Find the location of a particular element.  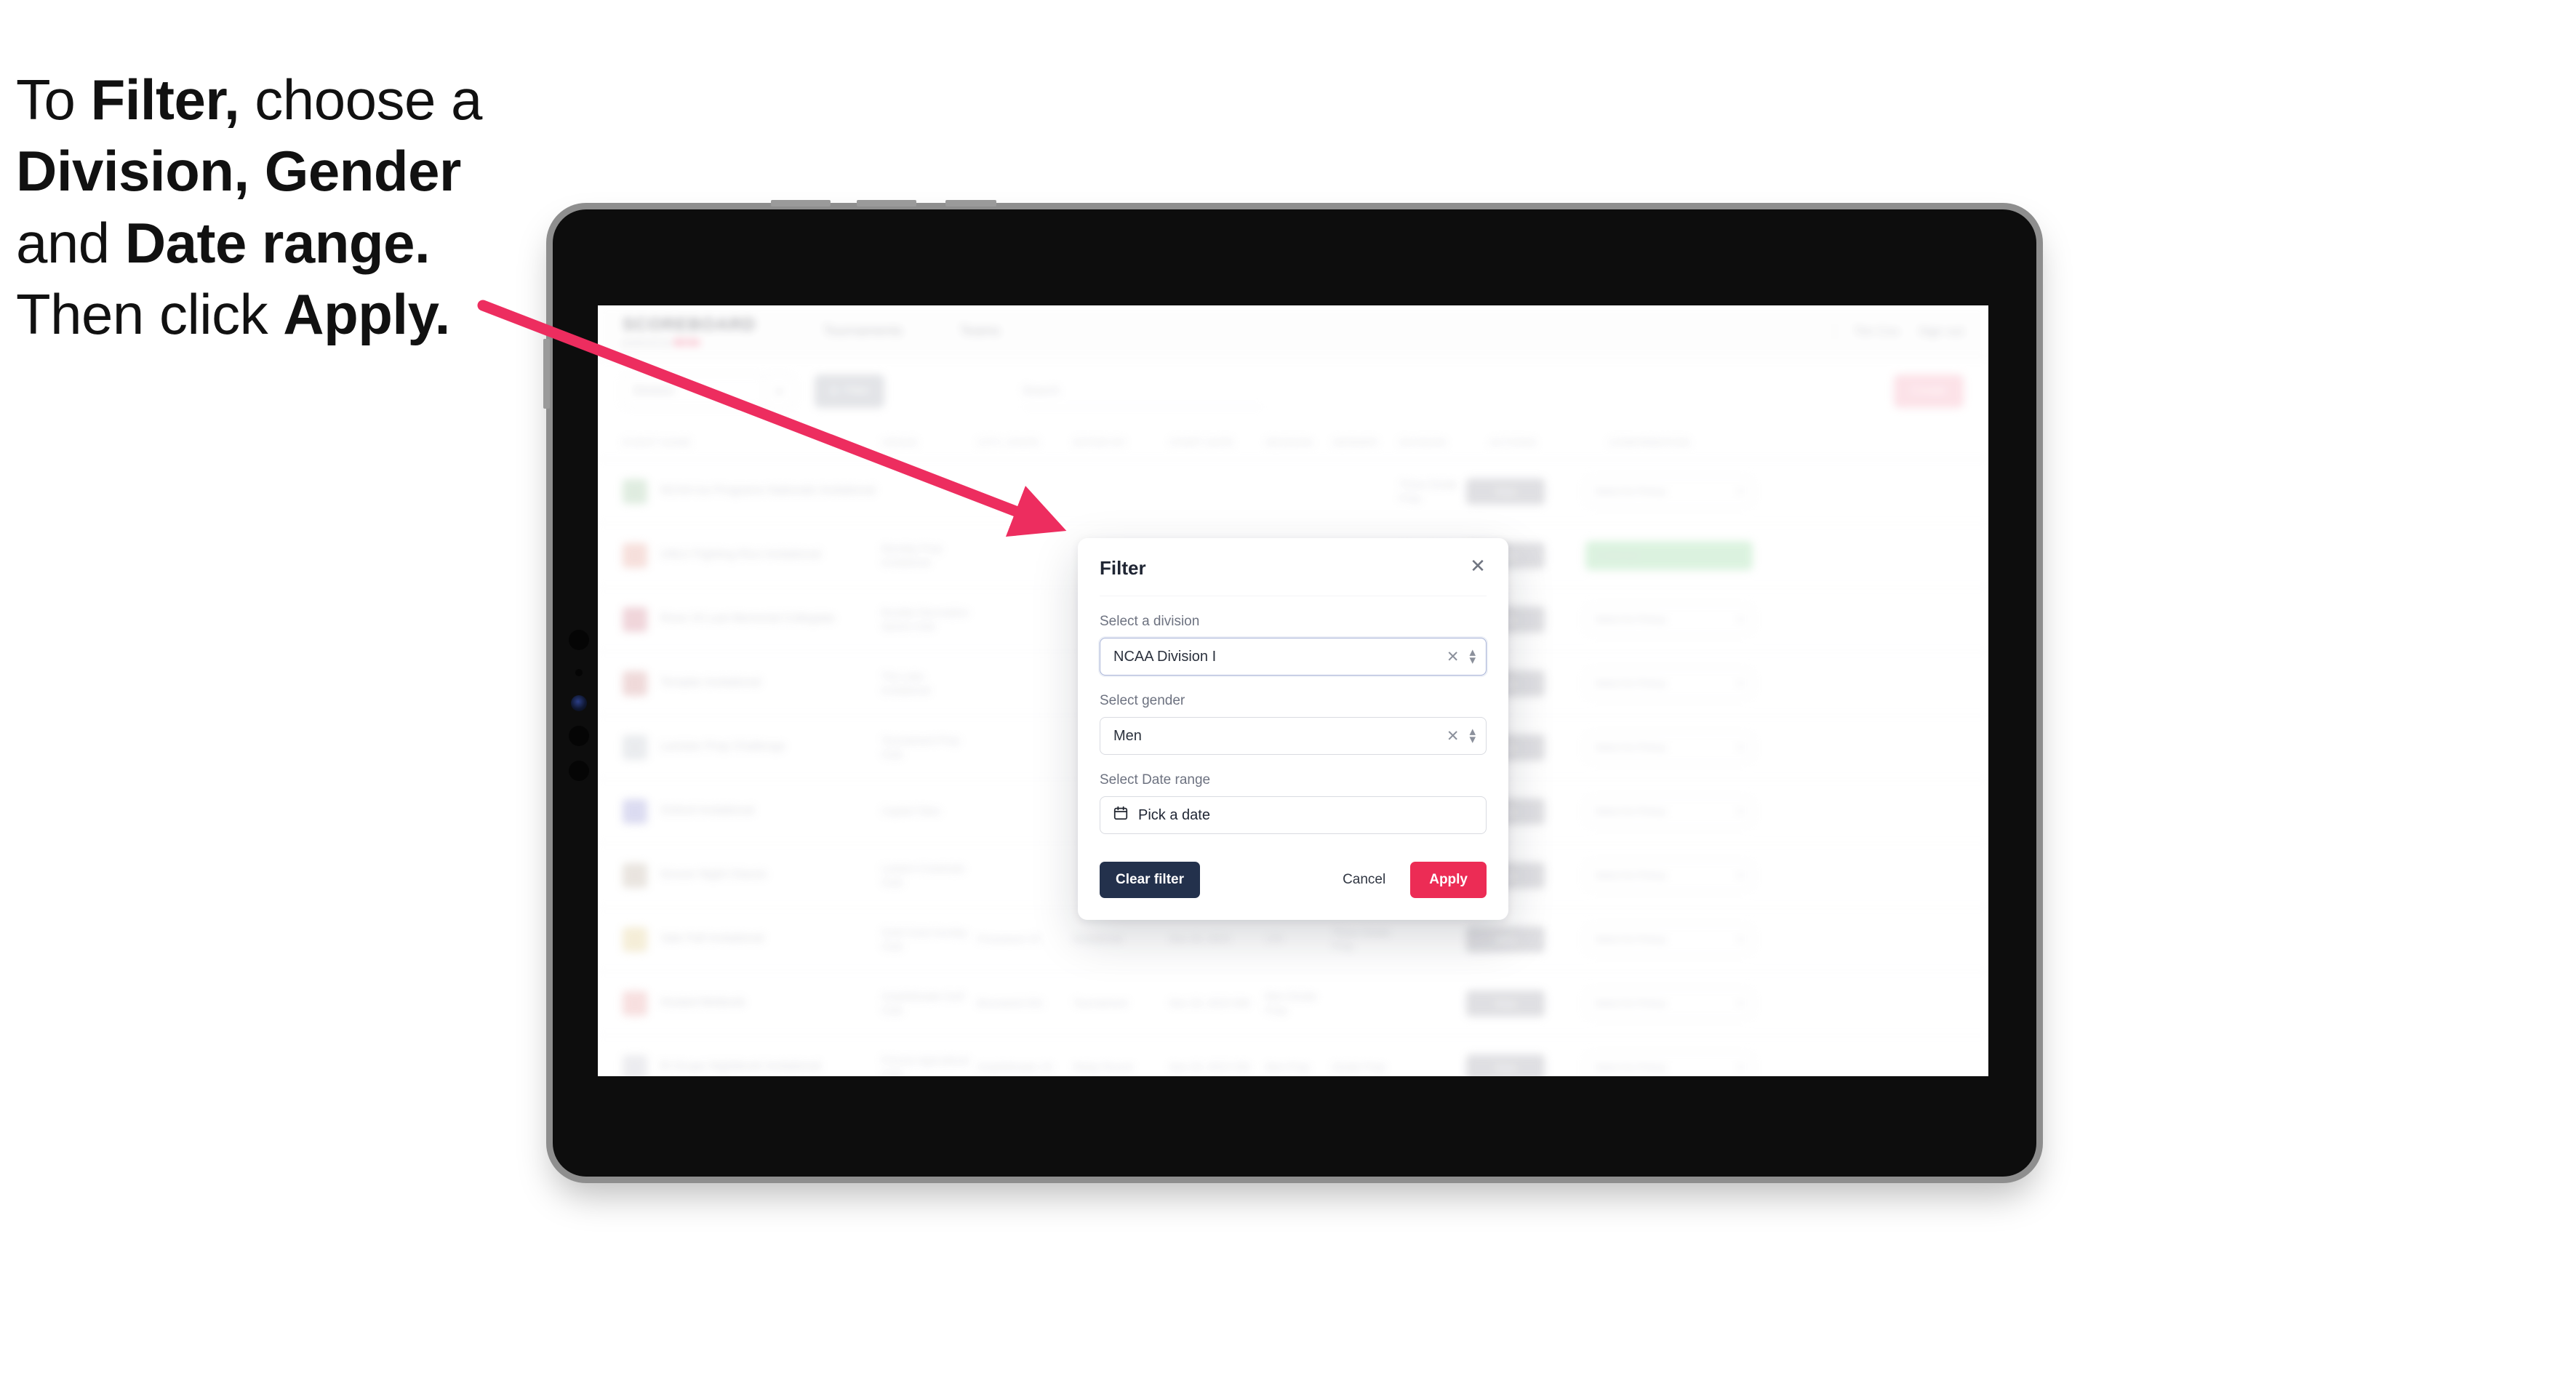

dialog-actions: Clear filter Cancel Apply is located at coordinates (1293, 880).